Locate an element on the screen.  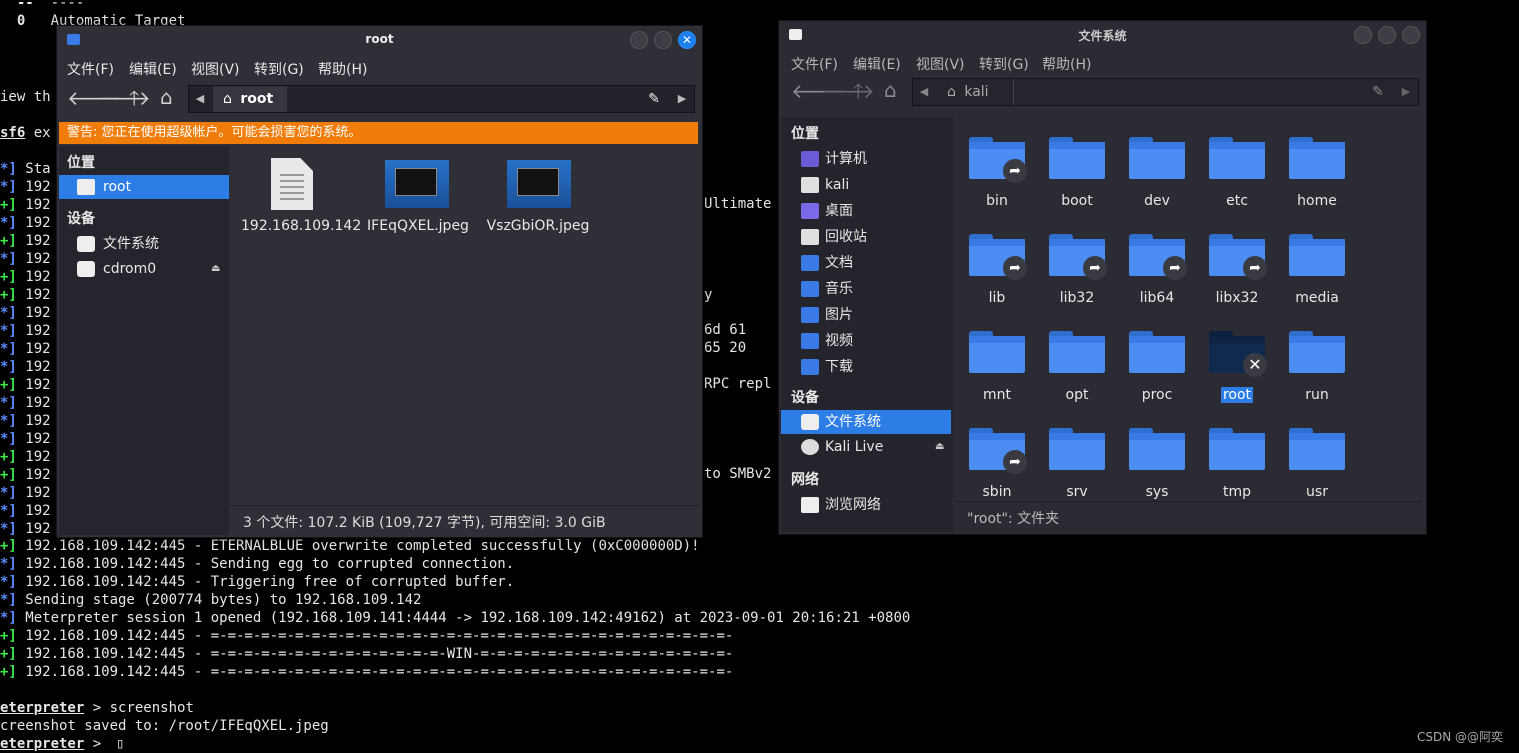
sidebar-item-root: root is located at coordinates (144, 187).